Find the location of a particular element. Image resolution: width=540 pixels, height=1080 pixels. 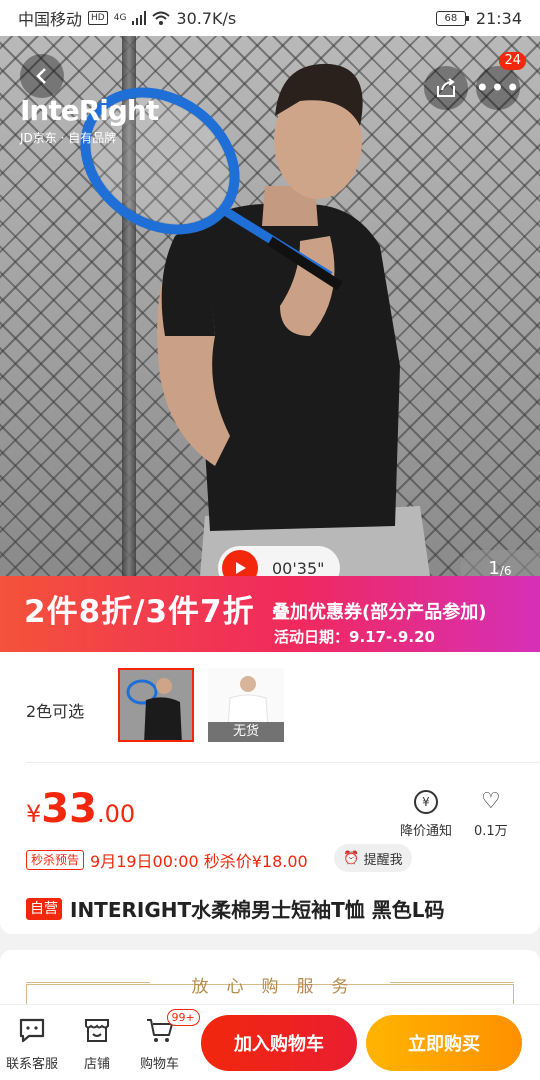

share-button is located at coordinates (446, 88).